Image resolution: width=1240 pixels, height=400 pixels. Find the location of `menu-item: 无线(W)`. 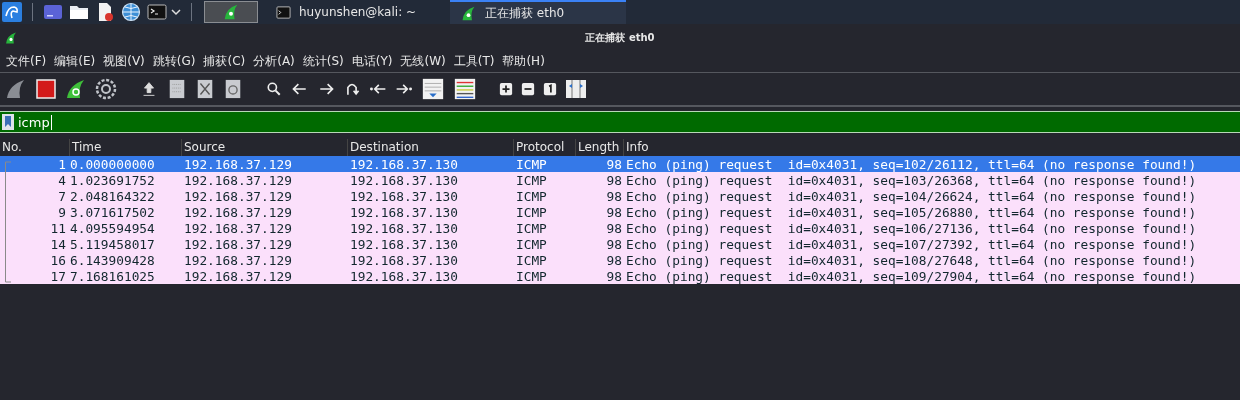

menu-item: 无线(W) is located at coordinates (423, 61).